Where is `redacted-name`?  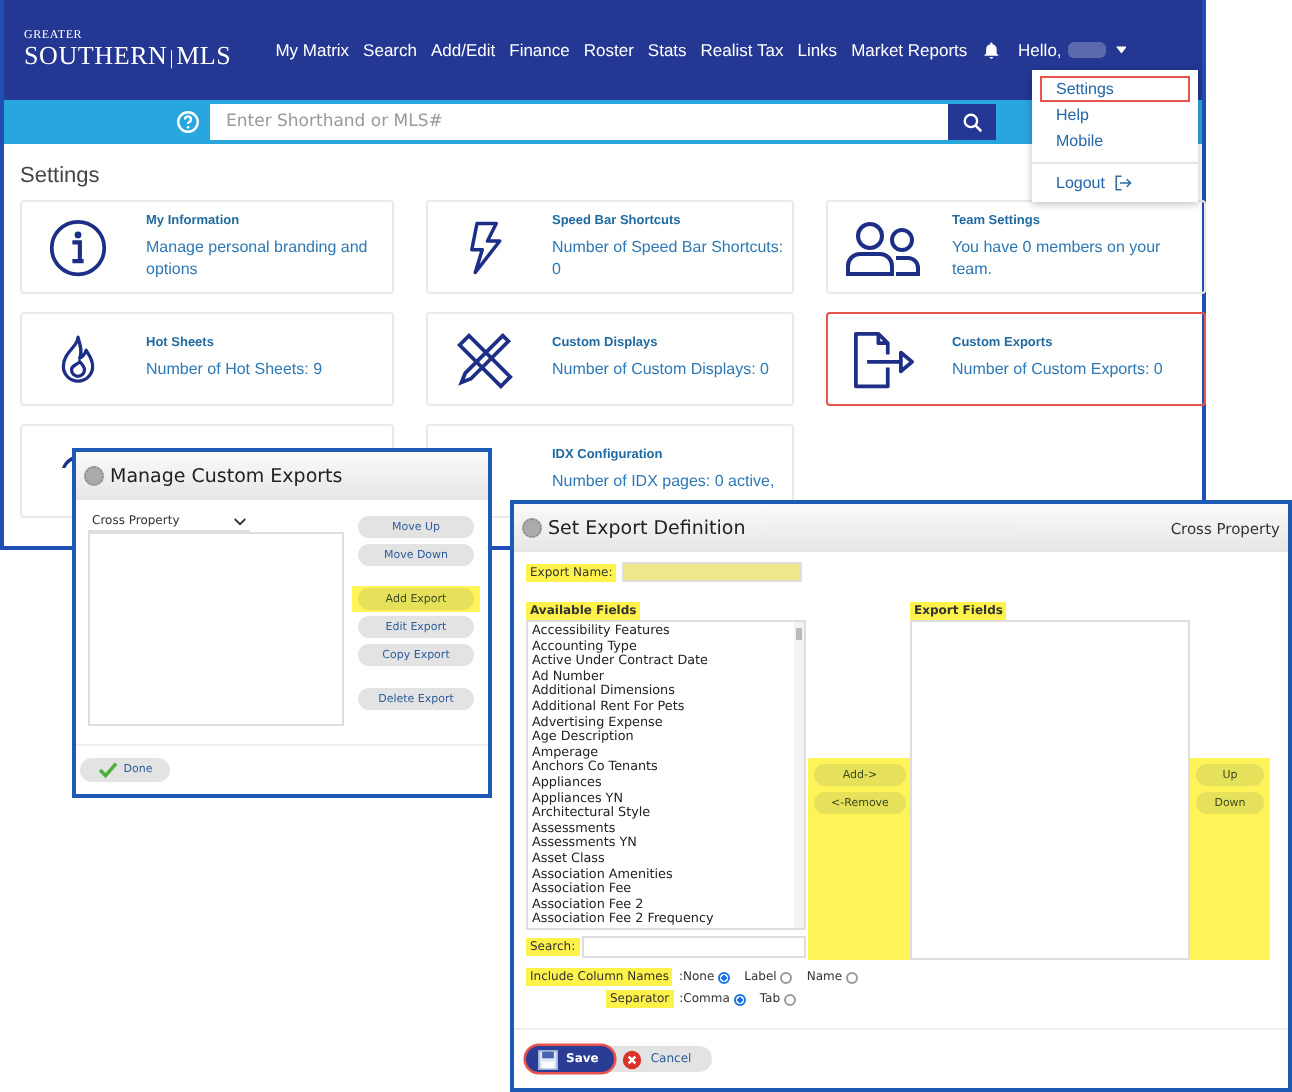 redacted-name is located at coordinates (1086, 50).